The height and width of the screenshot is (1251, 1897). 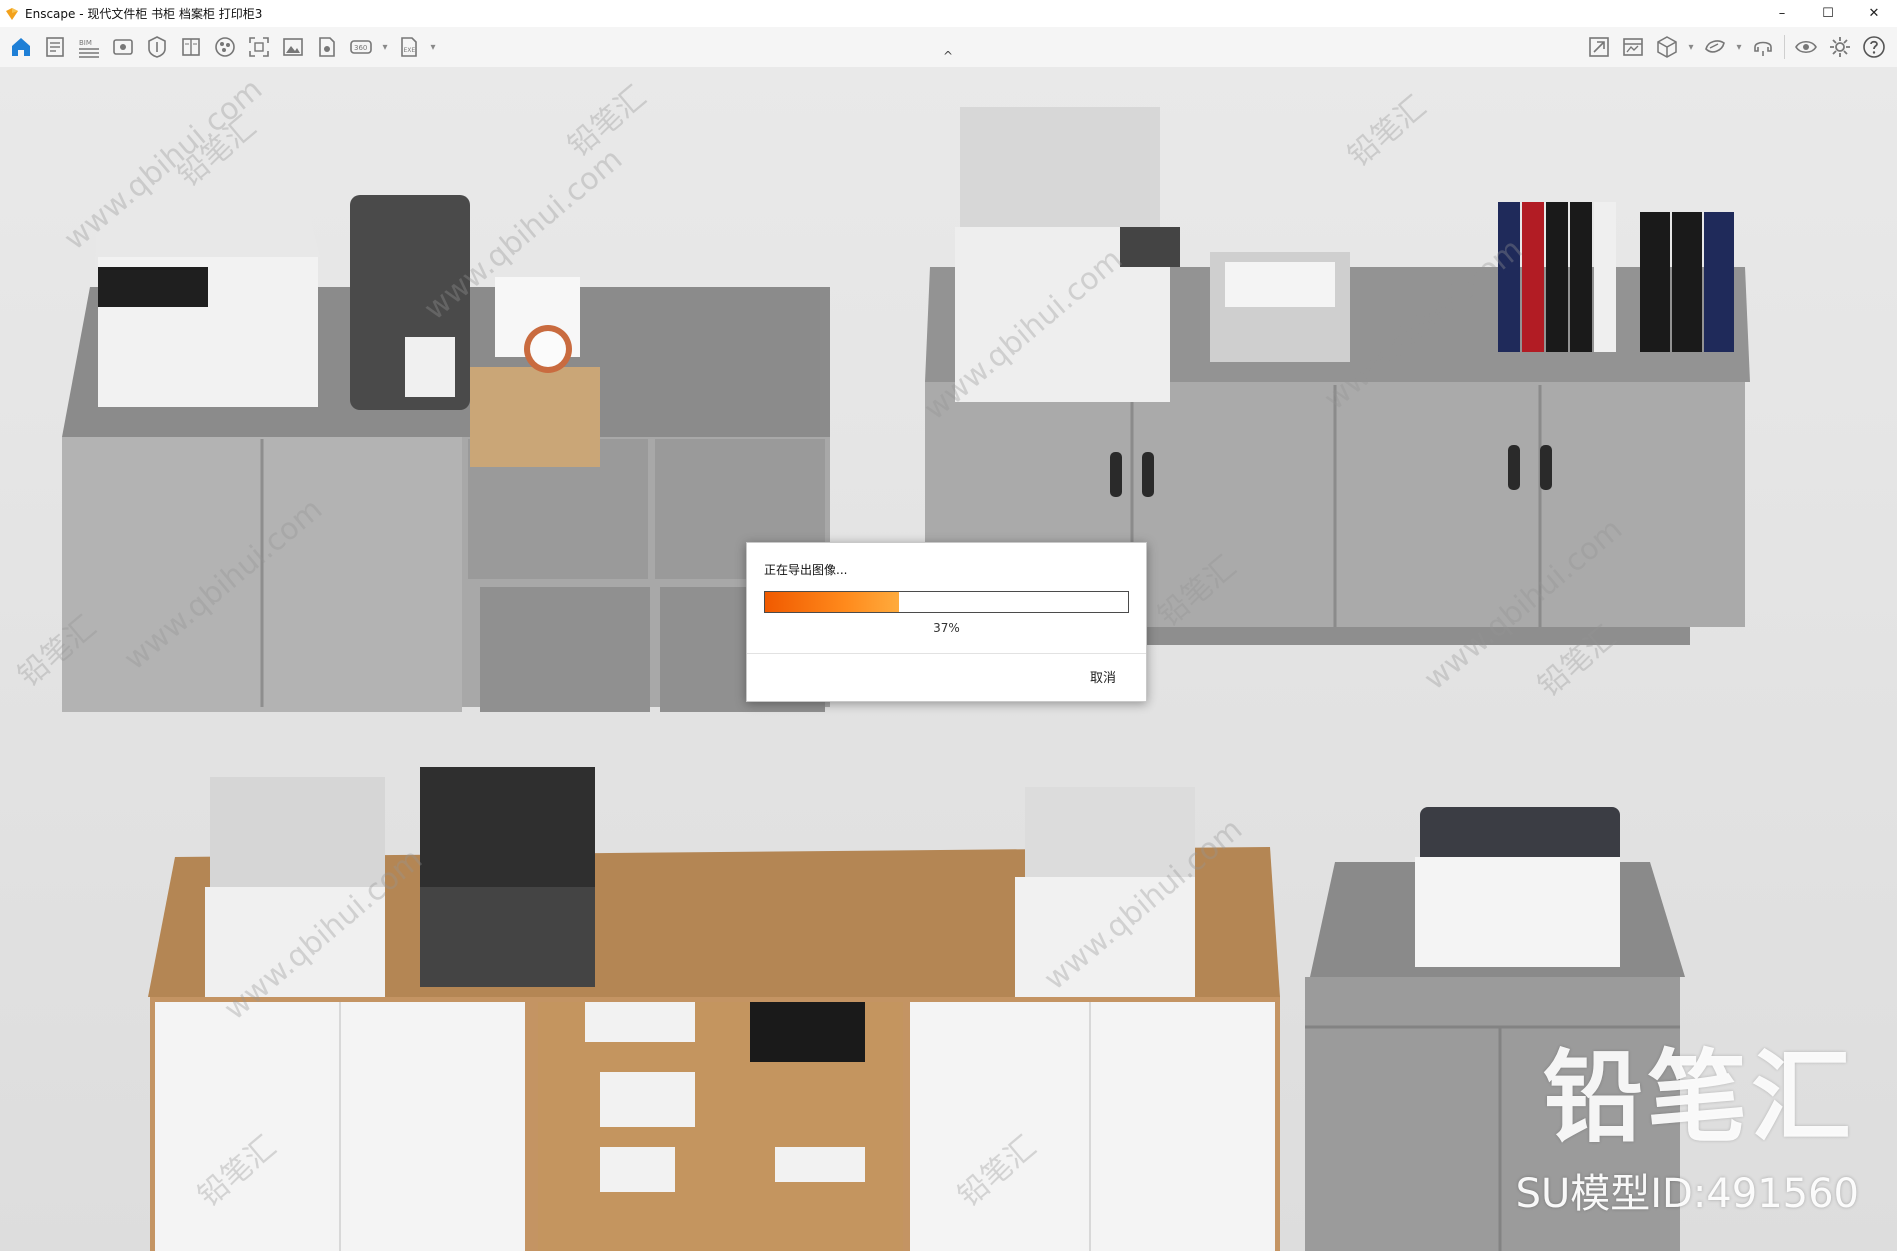 I want to click on feedback-icon, so click(x=1763, y=48).